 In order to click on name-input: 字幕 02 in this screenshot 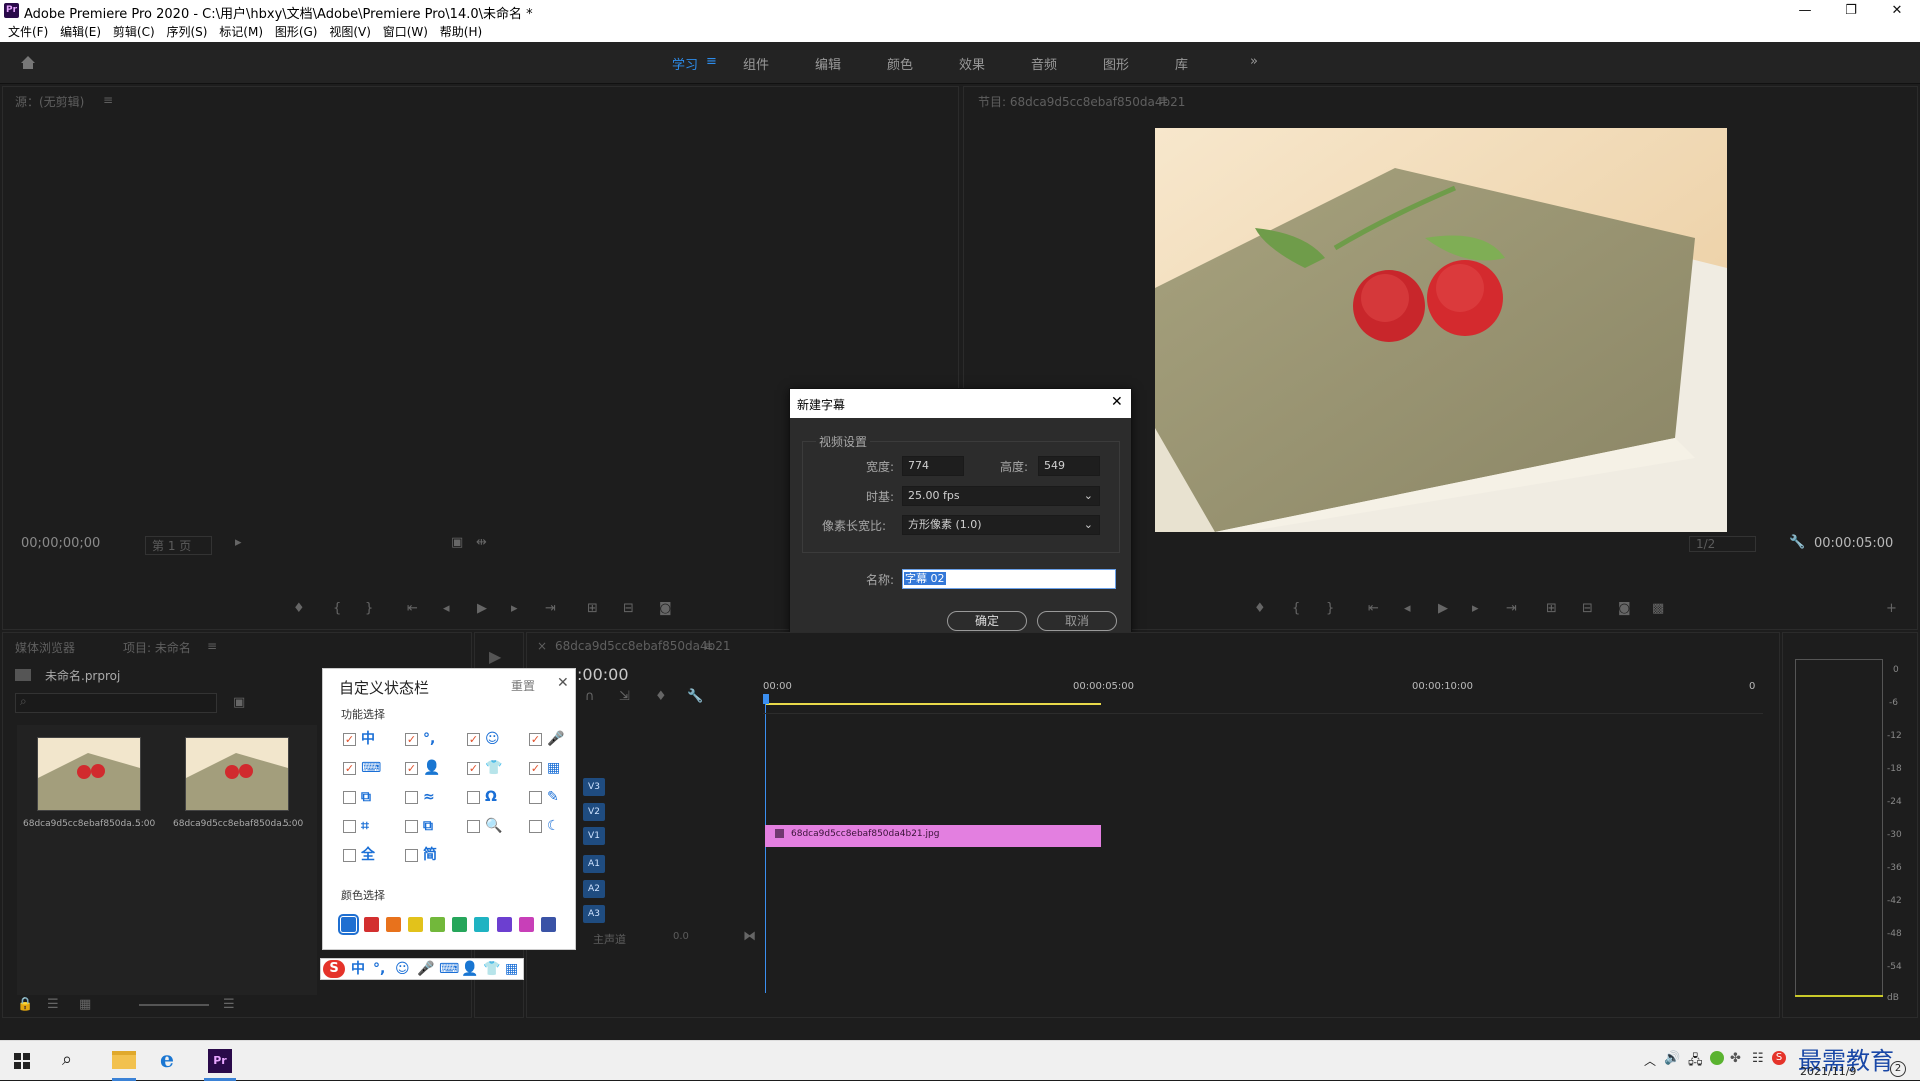, I will do `click(1009, 579)`.